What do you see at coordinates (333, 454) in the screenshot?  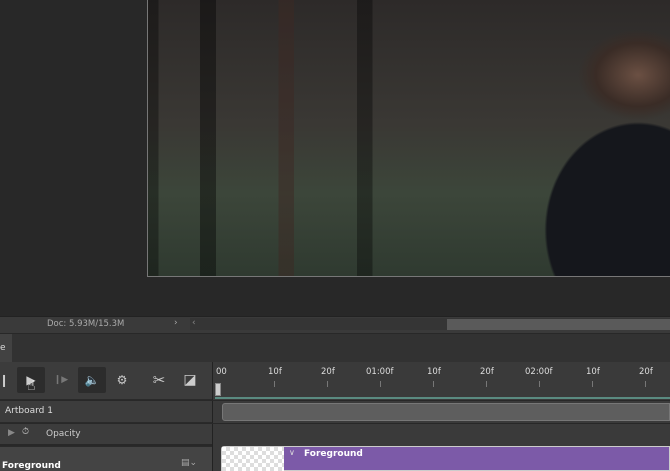 I see `clip-label: Foreground` at bounding box center [333, 454].